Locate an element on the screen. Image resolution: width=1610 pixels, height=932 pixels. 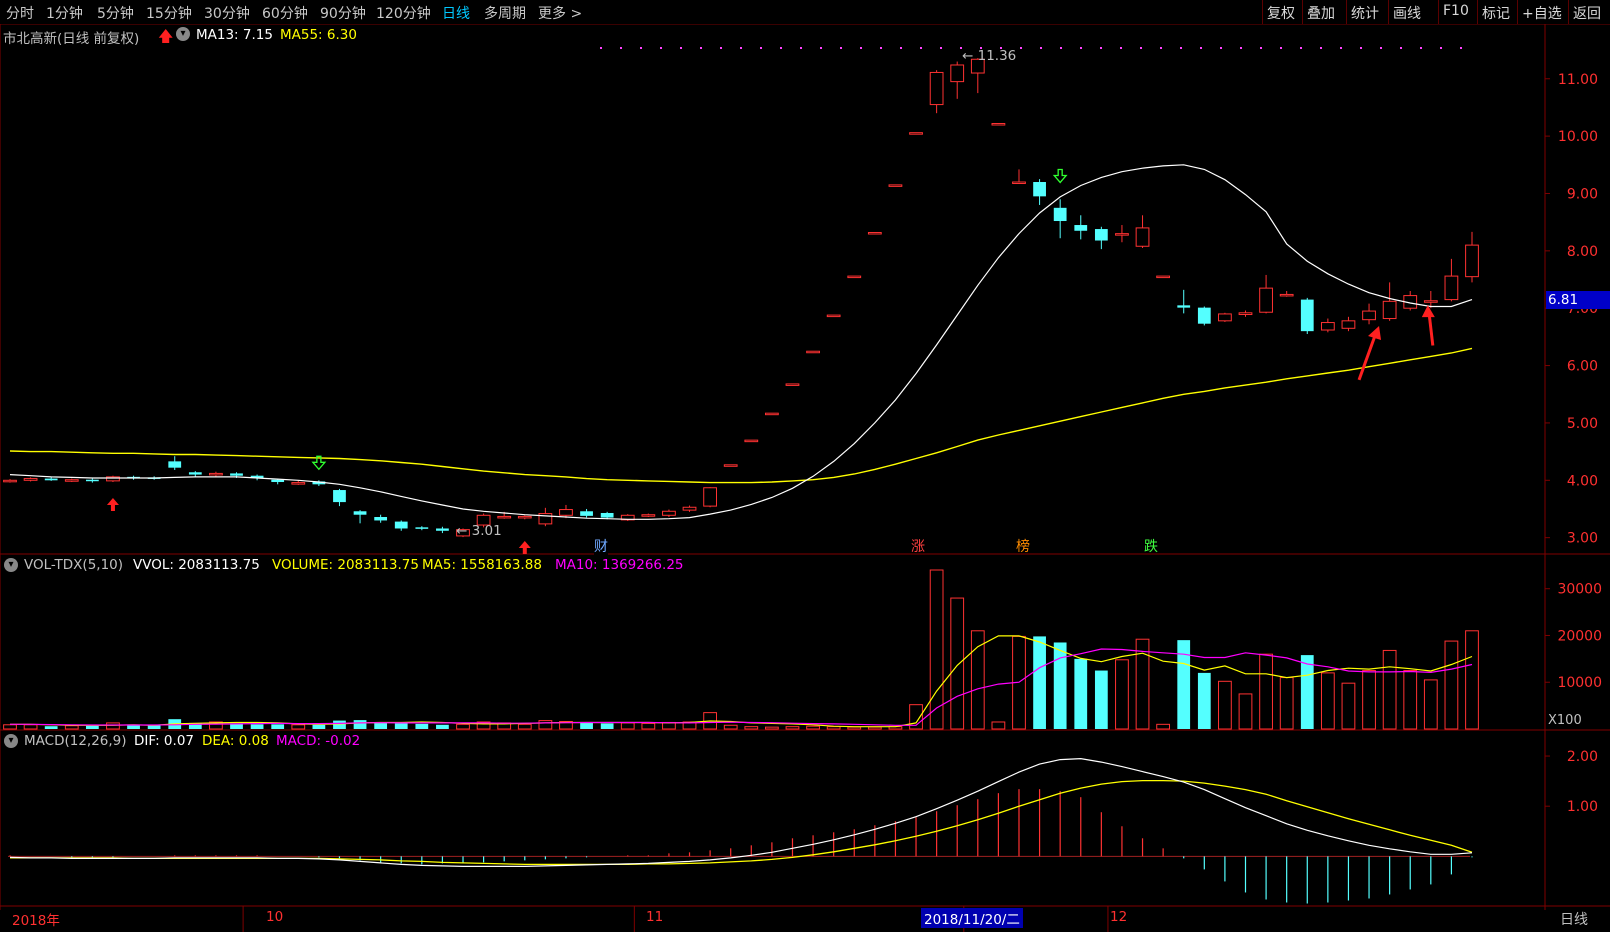
macd-toggle-icon: ▾ is located at coordinates (11, 741).